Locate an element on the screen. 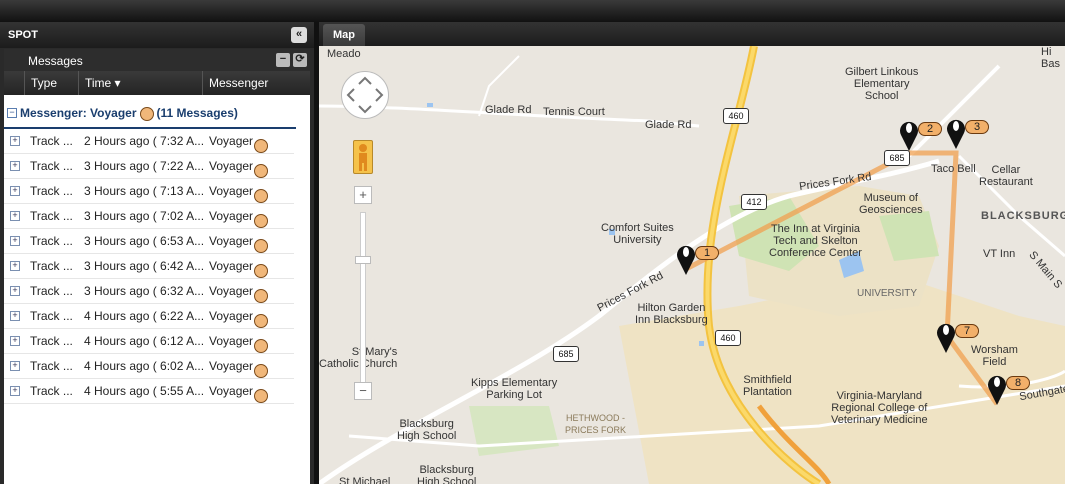 Image resolution: width=1065 pixels, height=484 pixels. map-label-comfort-suites: Comfort Suites University is located at coordinates (637, 234).